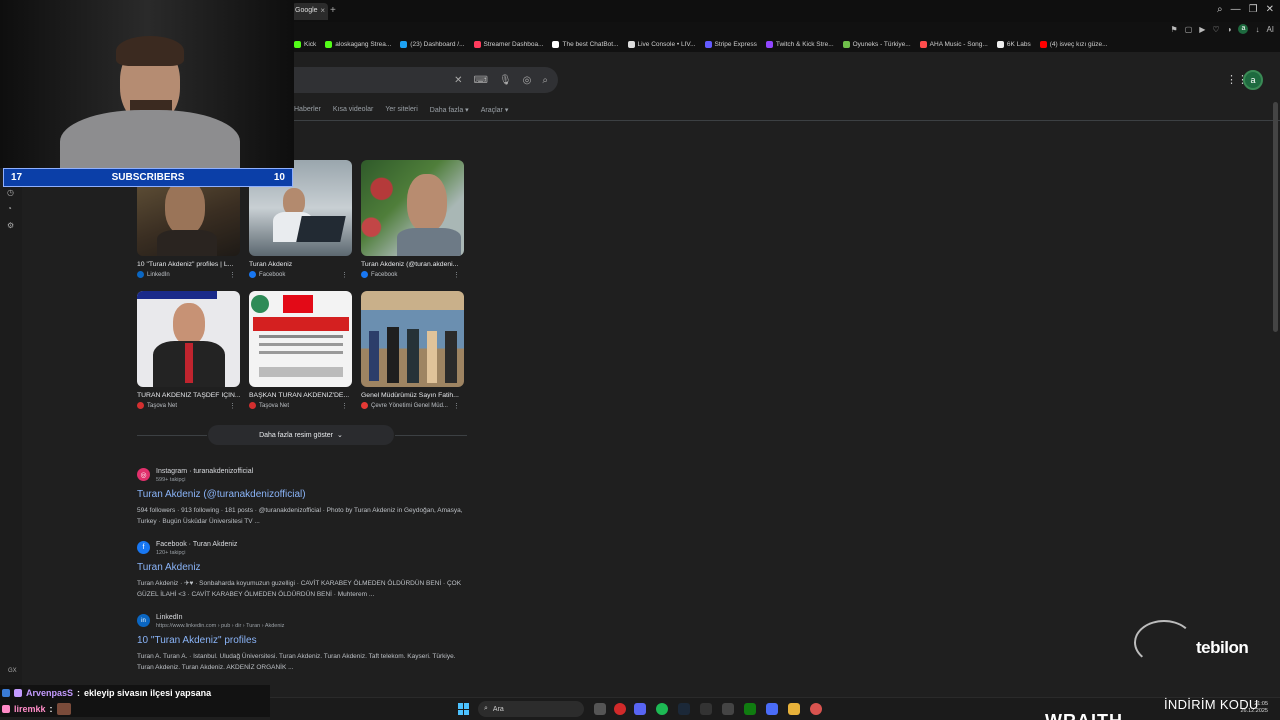  I want to click on tab-short-videos: Kısa videolar, so click(353, 110).